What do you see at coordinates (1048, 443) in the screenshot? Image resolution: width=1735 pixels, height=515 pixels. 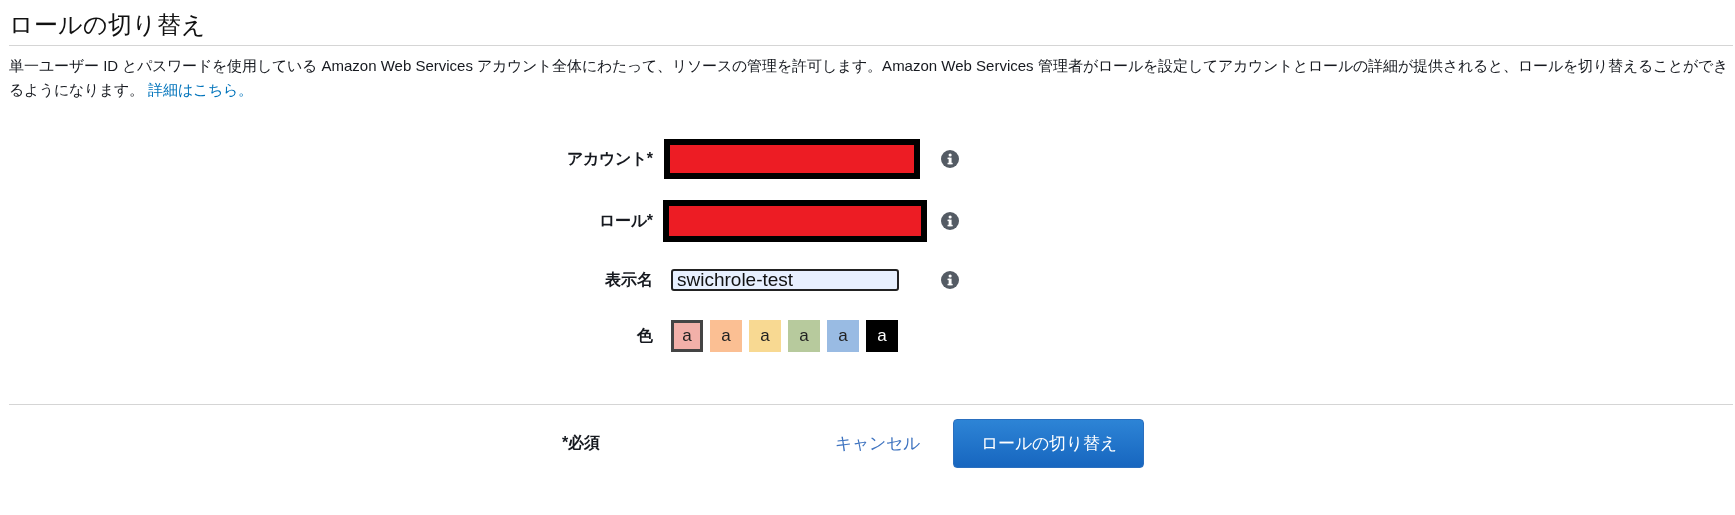 I see `switch-role-button: ロールの切り替え` at bounding box center [1048, 443].